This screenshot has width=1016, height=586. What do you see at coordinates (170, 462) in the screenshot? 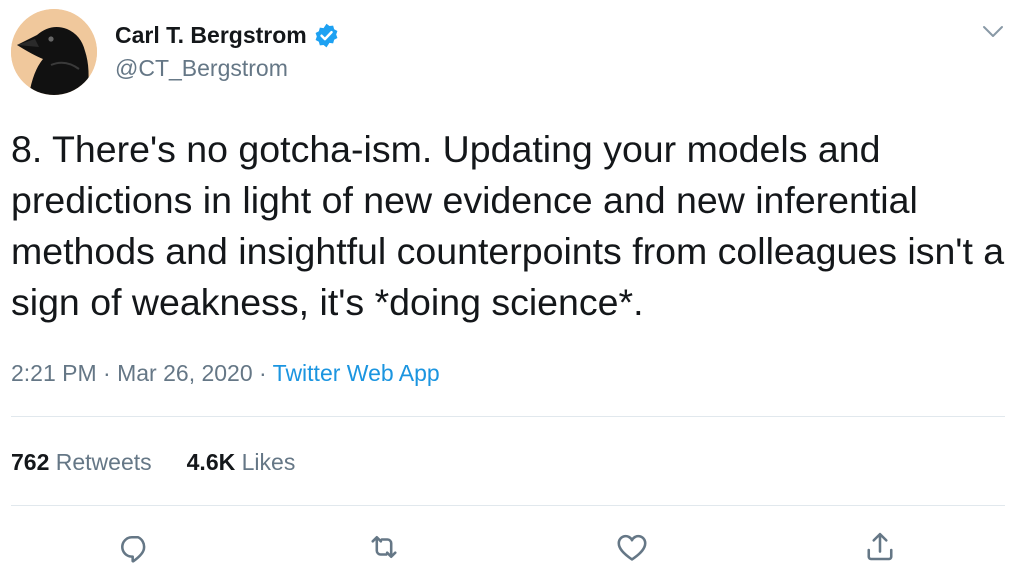
I see `tweet-stats: 762 Retweets 4.6K Likes` at bounding box center [170, 462].